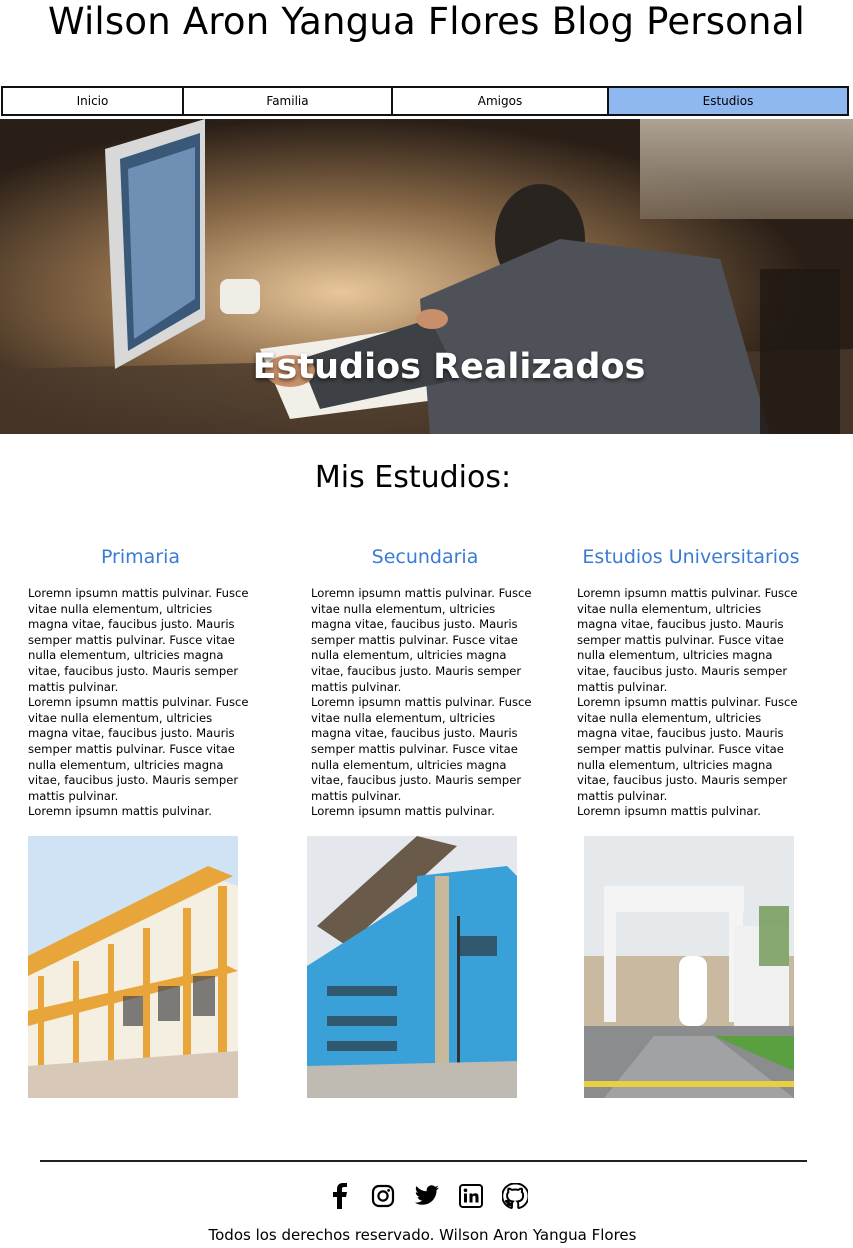 The image size is (853, 1248). I want to click on column-heading: Estudios Universitarios, so click(691, 557).